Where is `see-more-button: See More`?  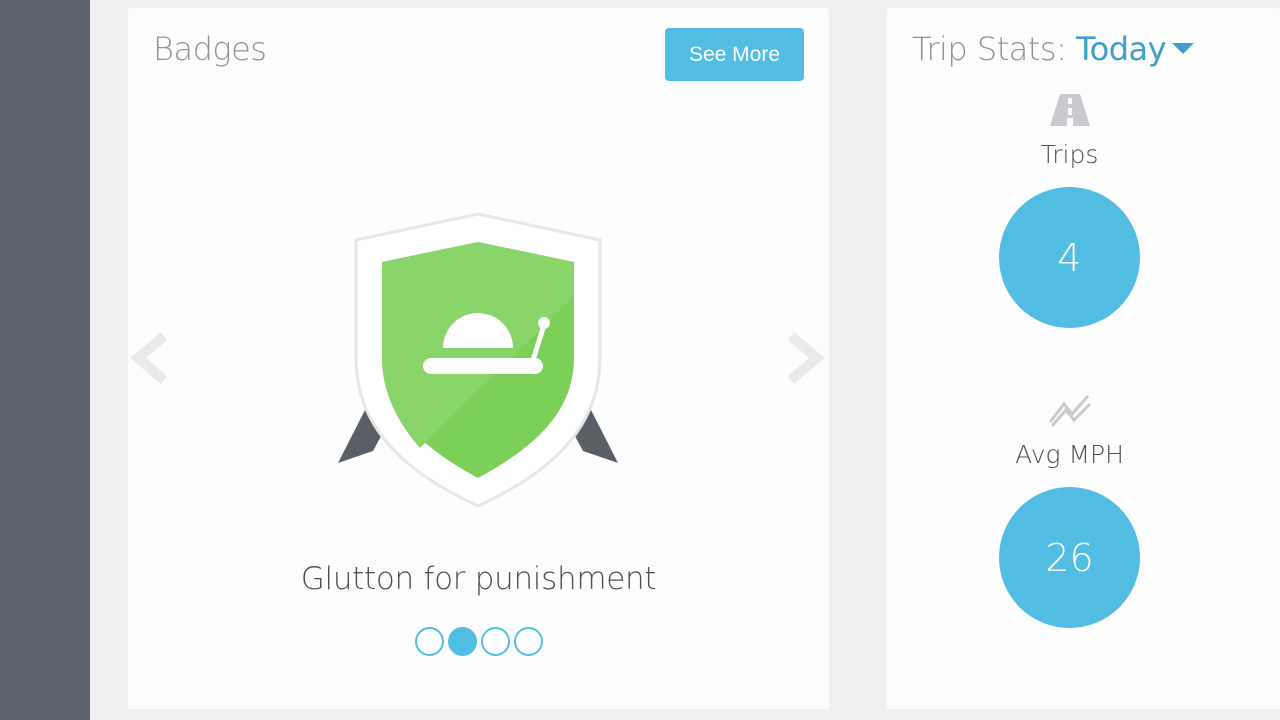
see-more-button: See More is located at coordinates (734, 54).